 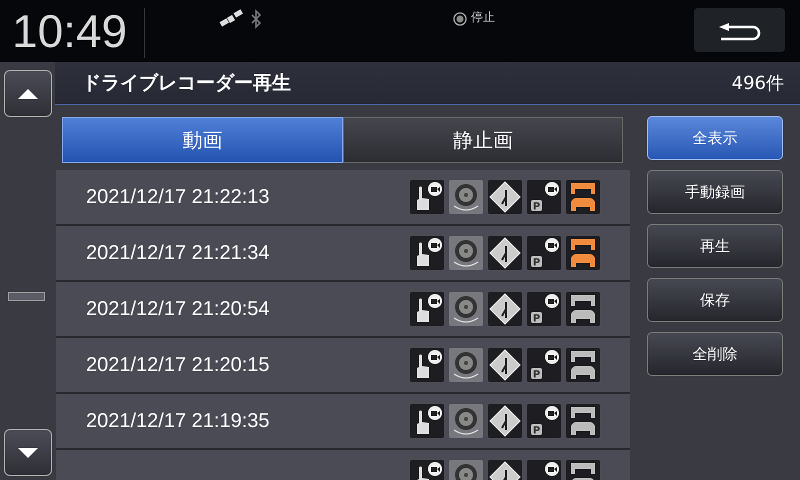 I want to click on recording-row: 2021/12/17 21:20:54 P, so click(x=343, y=310).